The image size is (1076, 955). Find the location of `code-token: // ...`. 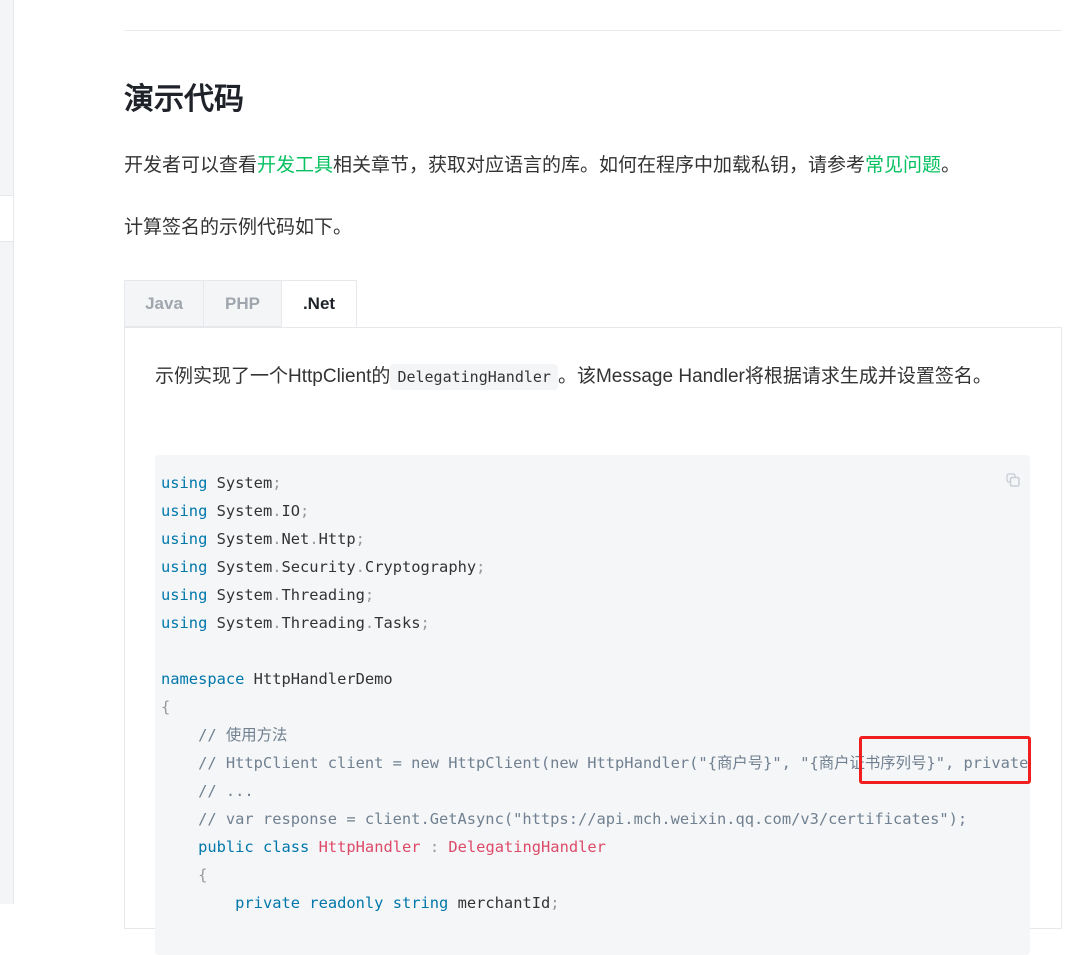

code-token: // ... is located at coordinates (207, 791).